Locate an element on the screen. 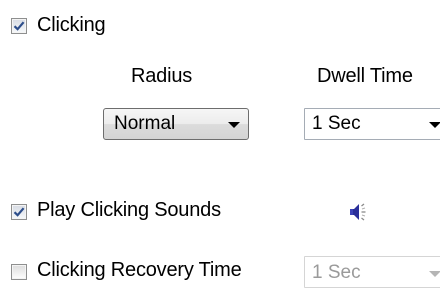 The image size is (440, 296). radius-select-value: Normal is located at coordinates (145, 123).